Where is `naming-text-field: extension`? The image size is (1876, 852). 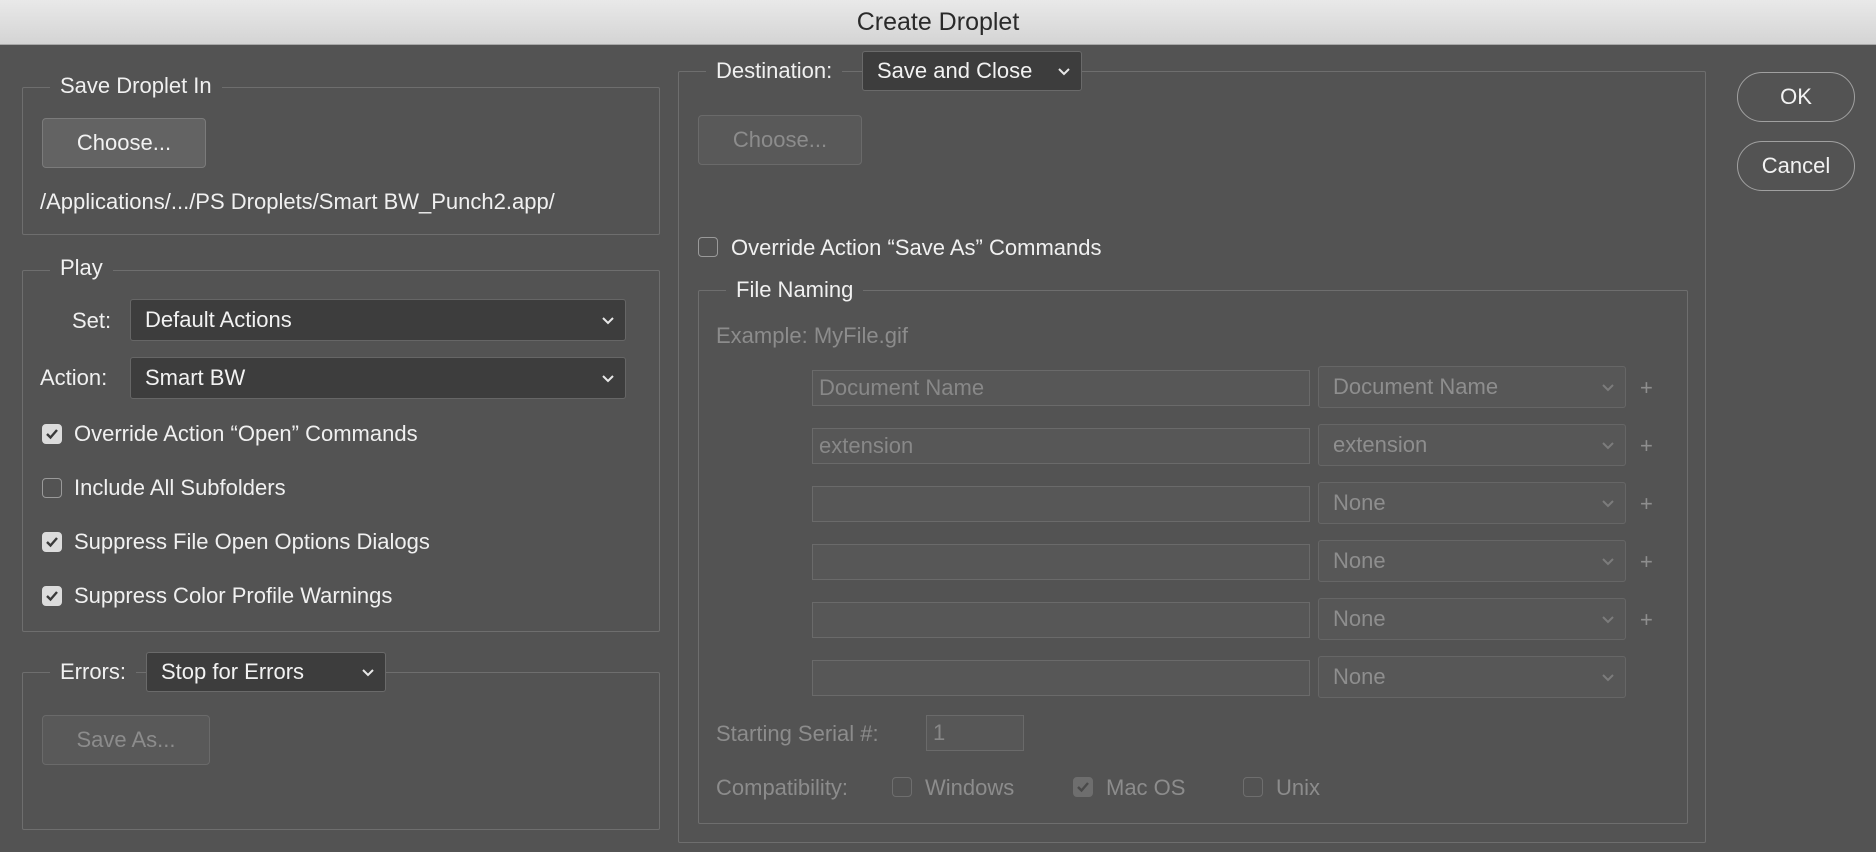
naming-text-field: extension is located at coordinates (1061, 446).